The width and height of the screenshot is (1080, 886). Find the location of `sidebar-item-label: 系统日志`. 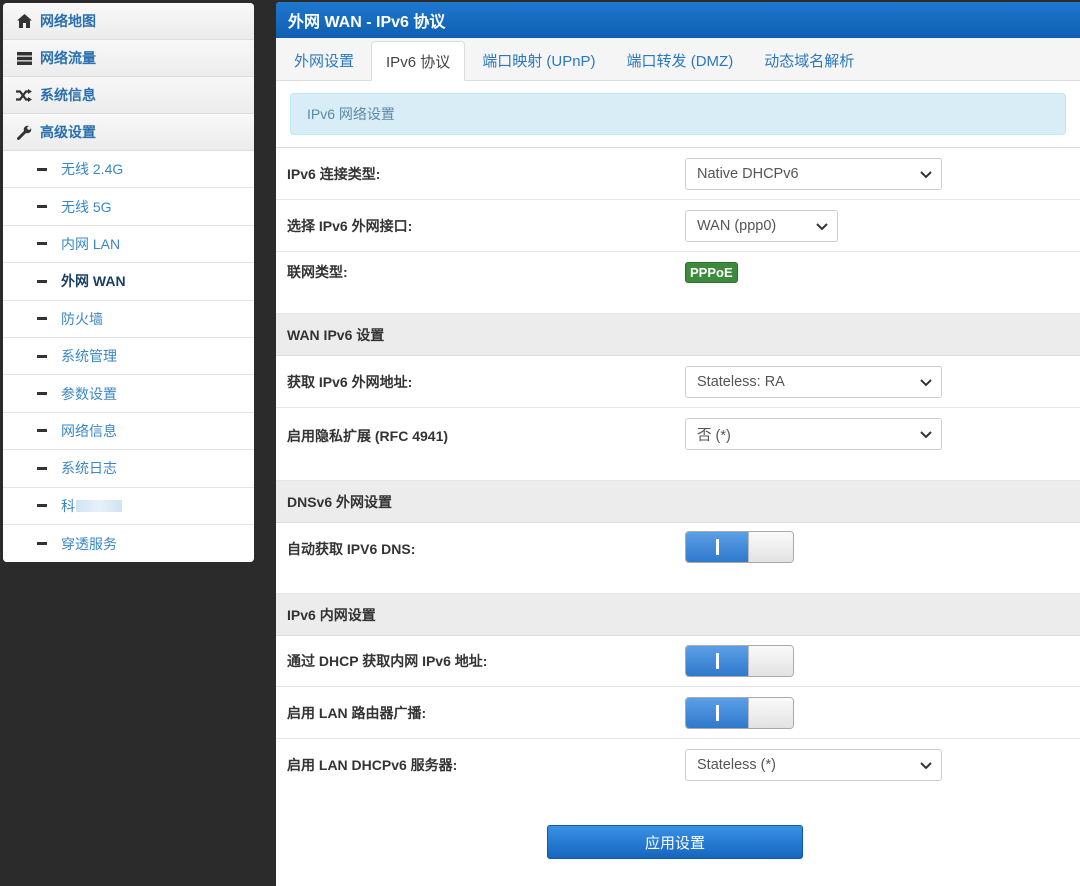

sidebar-item-label: 系统日志 is located at coordinates (89, 468).